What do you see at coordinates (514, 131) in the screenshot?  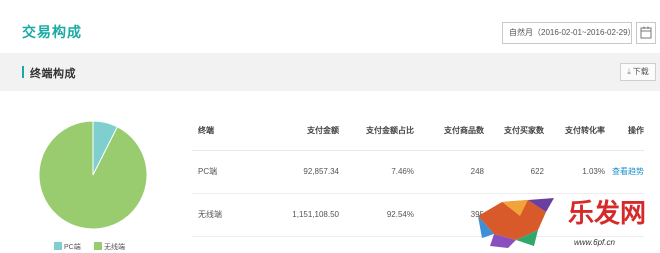 I see `col-header-buyers: 支付买家数` at bounding box center [514, 131].